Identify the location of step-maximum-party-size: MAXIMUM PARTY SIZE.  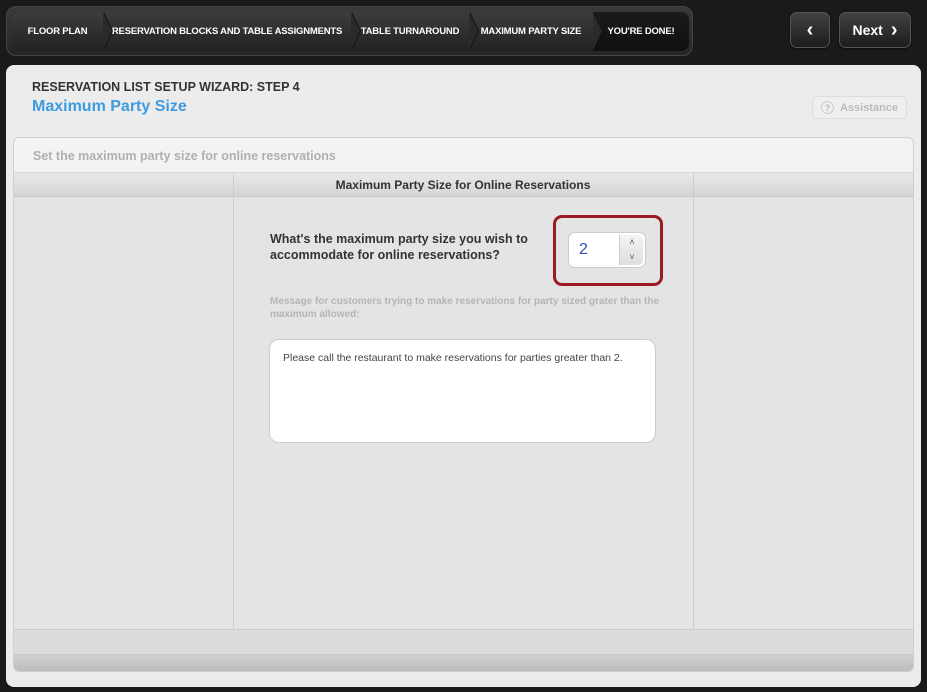
(536, 31).